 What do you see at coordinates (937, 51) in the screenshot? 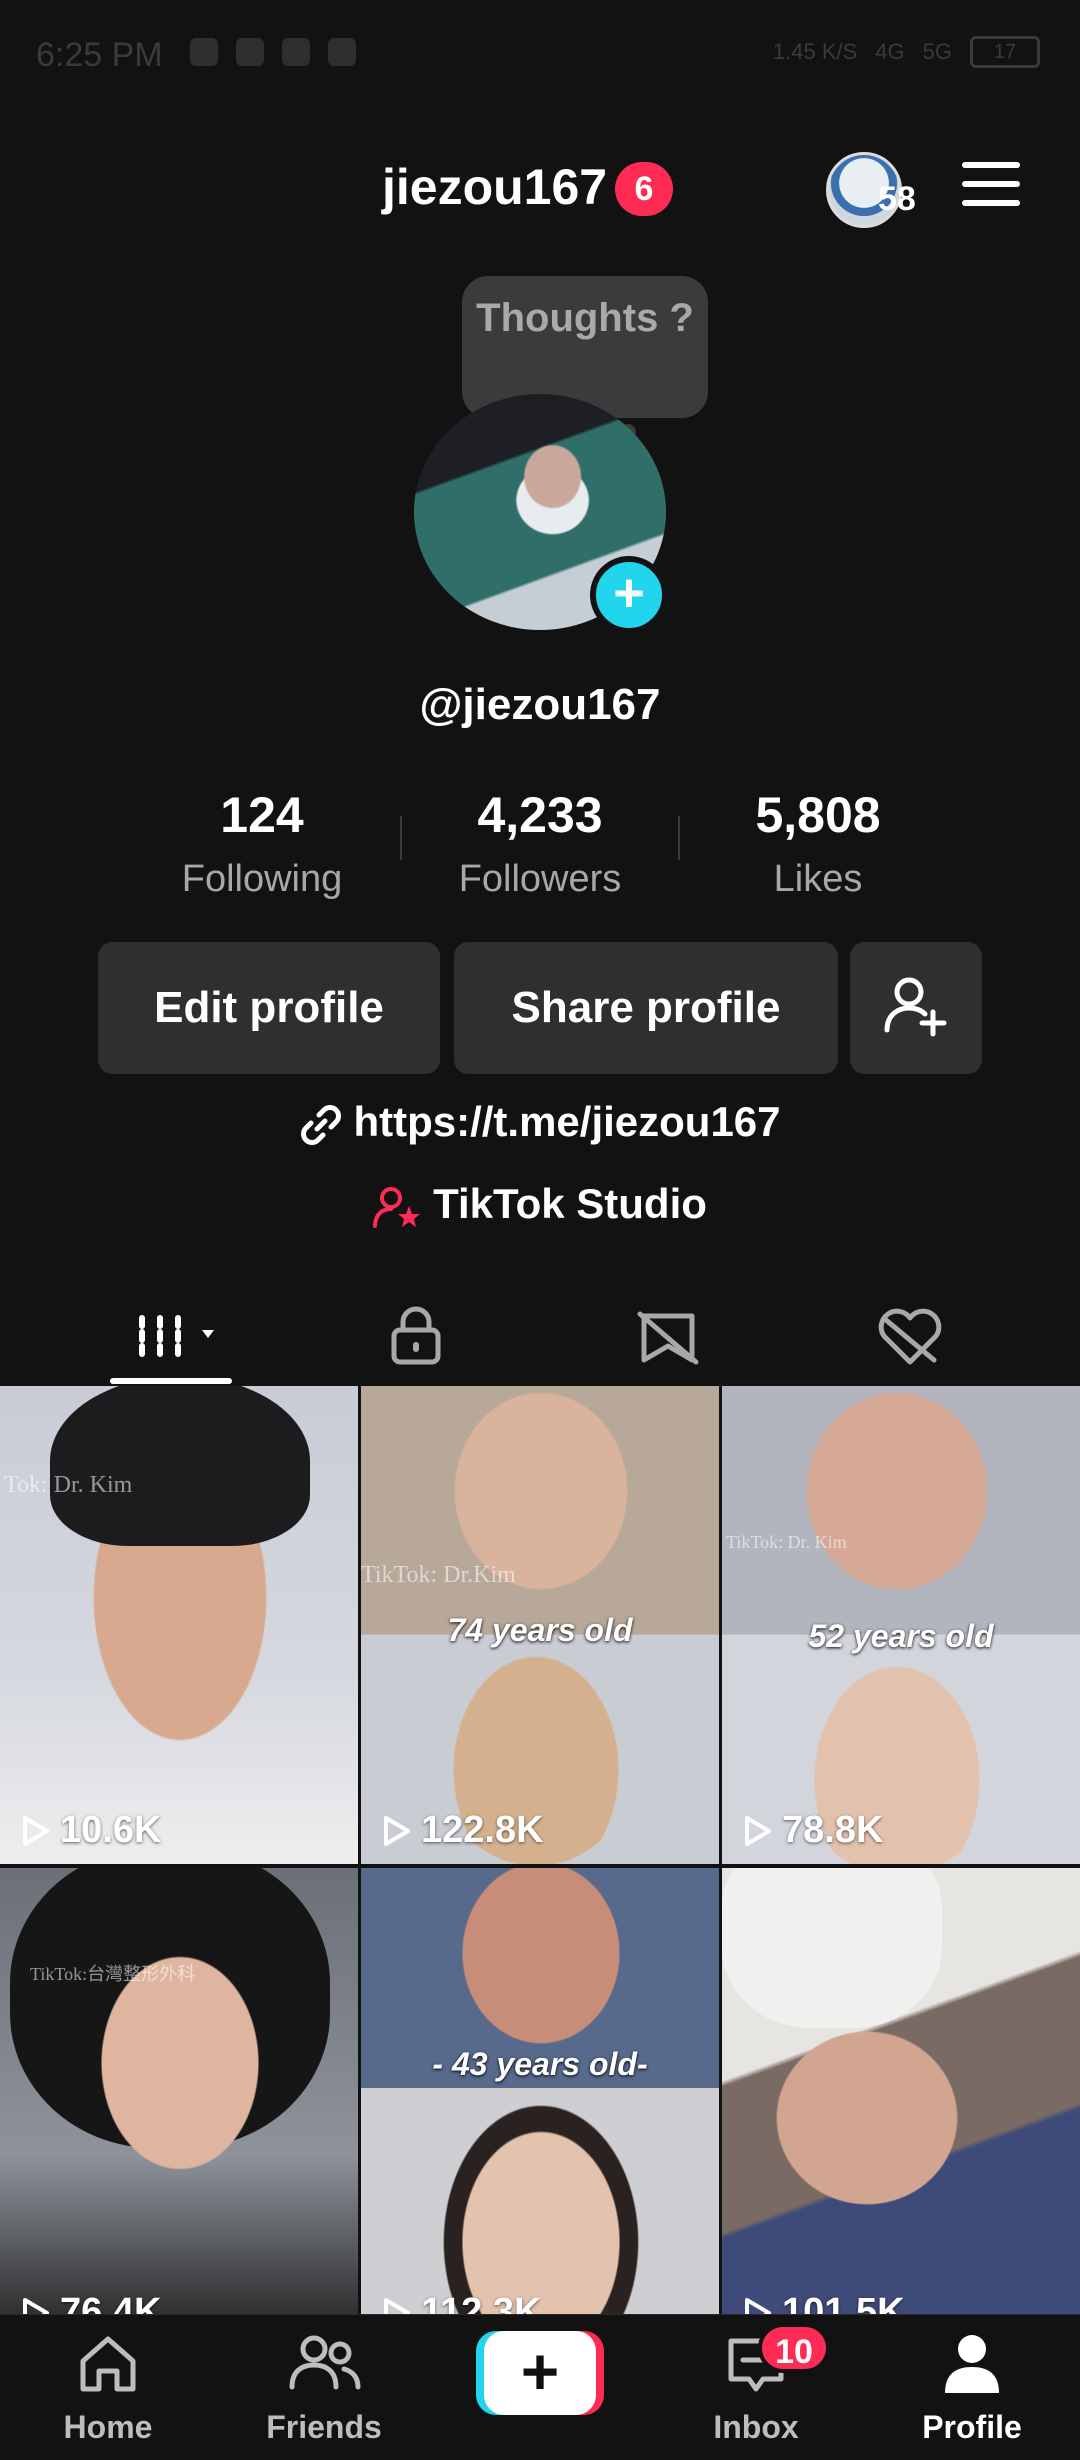
I see `signal-5g: 5G` at bounding box center [937, 51].